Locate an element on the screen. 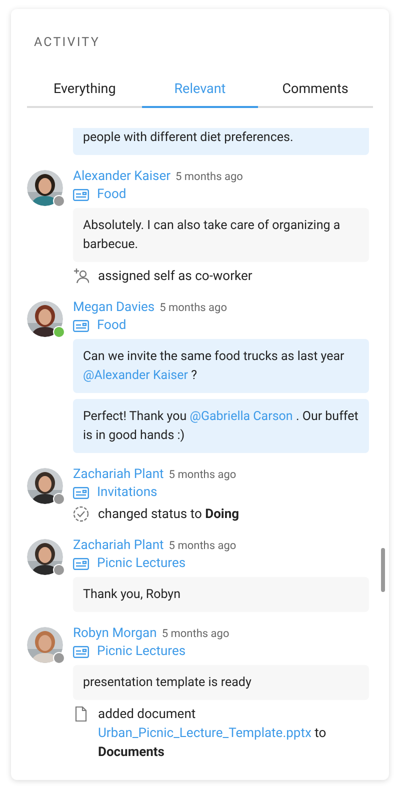  card-link: Invitations is located at coordinates (127, 492).